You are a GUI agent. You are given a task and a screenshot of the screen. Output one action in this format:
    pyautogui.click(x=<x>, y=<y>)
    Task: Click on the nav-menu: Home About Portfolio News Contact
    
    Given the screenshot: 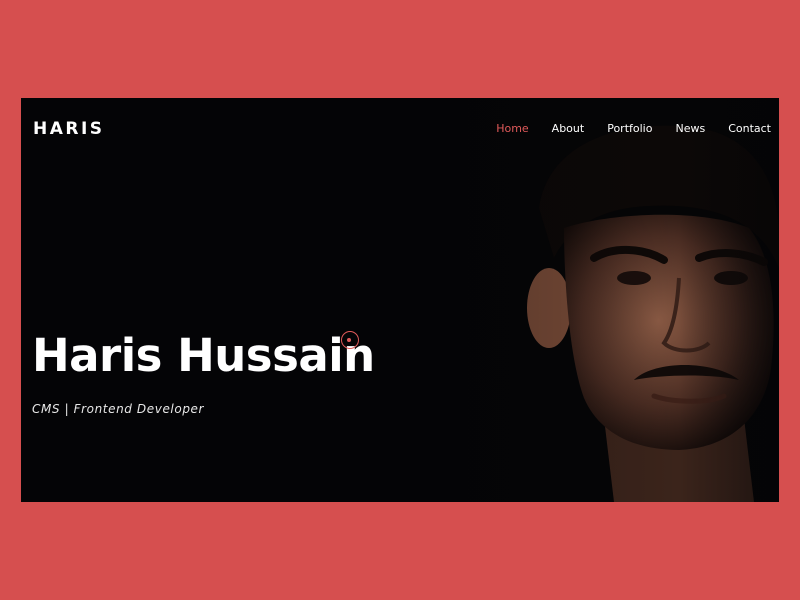 What is the action you would take?
    pyautogui.click(x=633, y=128)
    